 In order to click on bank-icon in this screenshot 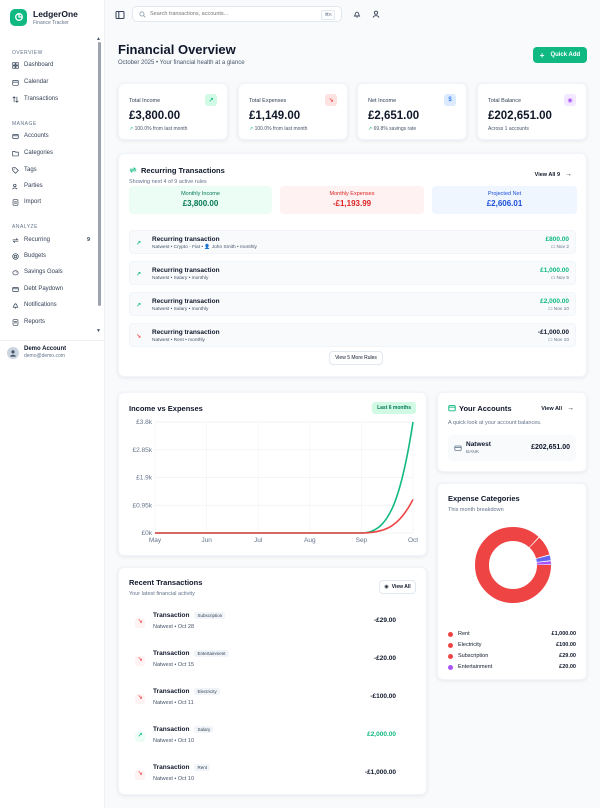, I will do `click(15, 136)`.